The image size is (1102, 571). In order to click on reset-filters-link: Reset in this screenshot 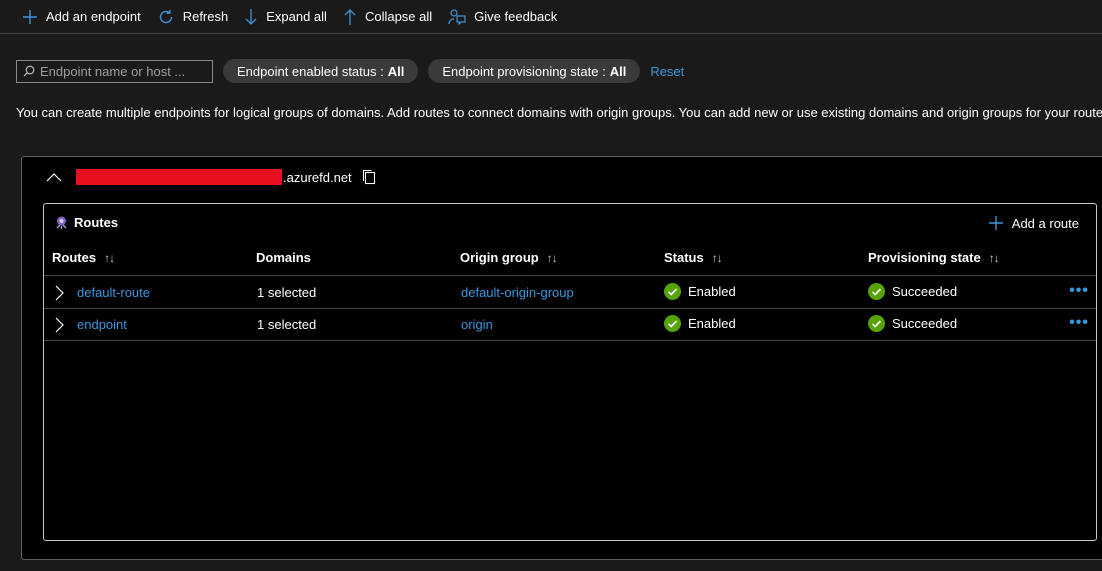, I will do `click(667, 71)`.